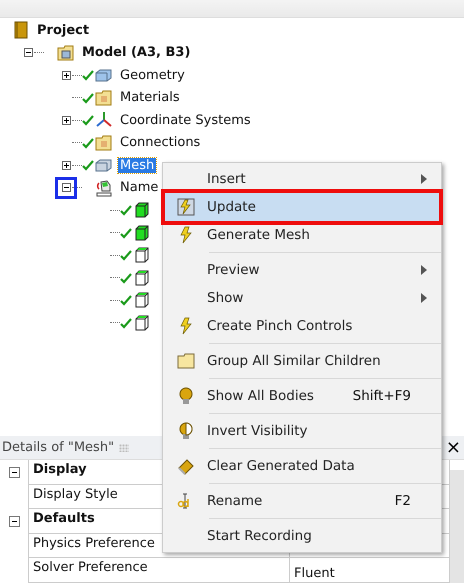 This screenshot has width=464, height=584. What do you see at coordinates (160, 142) in the screenshot?
I see `tree-item: Connections` at bounding box center [160, 142].